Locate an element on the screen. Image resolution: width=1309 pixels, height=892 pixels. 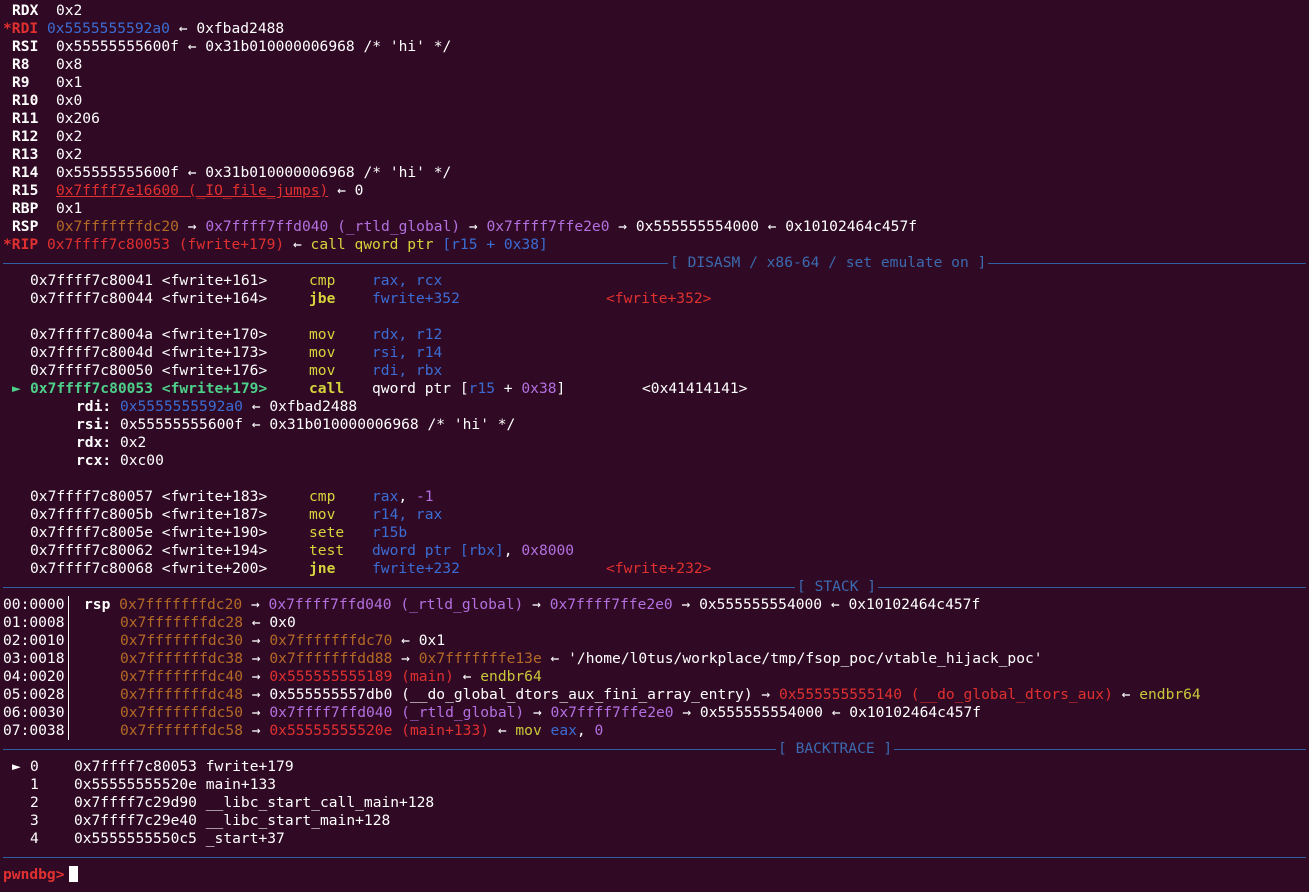
pointer-value: 0x7fffffffdd88 is located at coordinates (331, 658).